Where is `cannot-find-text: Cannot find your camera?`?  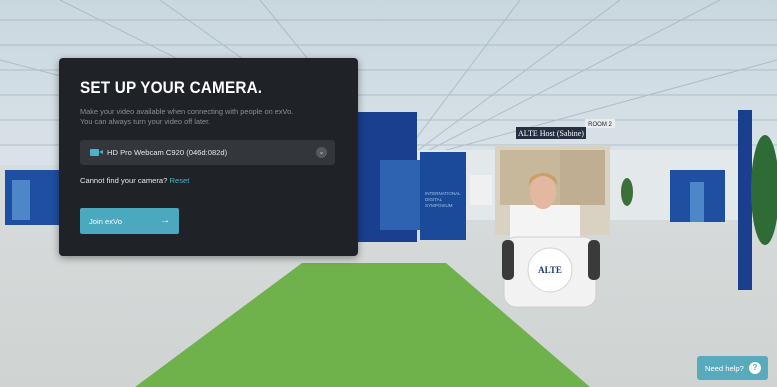
cannot-find-text: Cannot find your camera? is located at coordinates (124, 180).